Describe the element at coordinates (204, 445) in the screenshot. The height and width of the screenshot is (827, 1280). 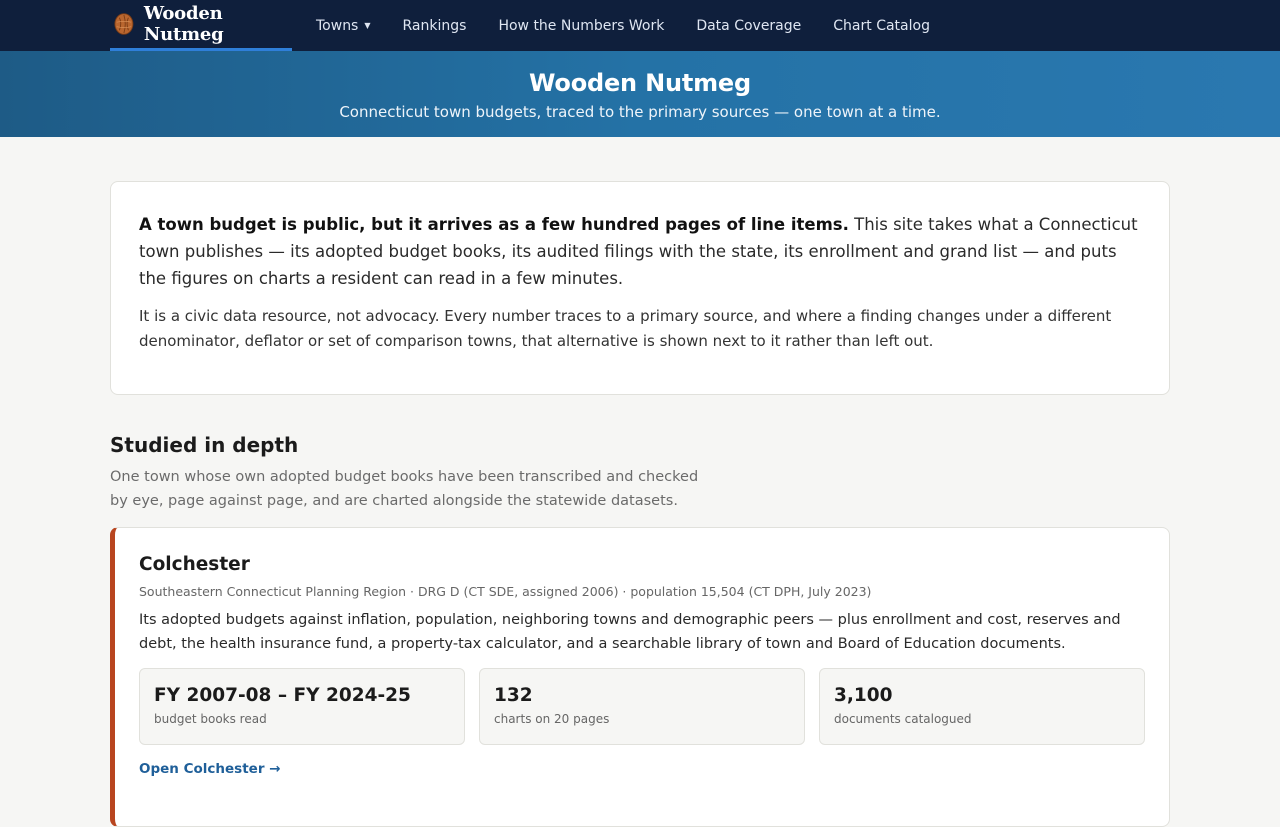
I see `section-title: Studied in depth` at that location.